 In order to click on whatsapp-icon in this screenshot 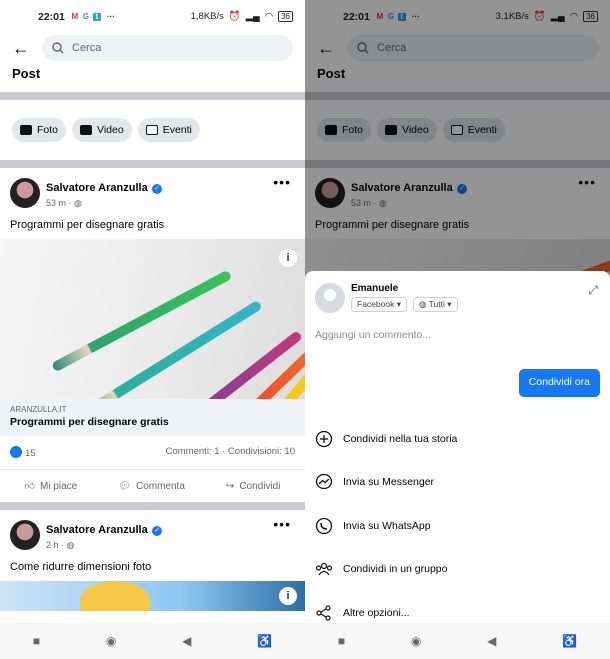, I will do `click(324, 526)`.